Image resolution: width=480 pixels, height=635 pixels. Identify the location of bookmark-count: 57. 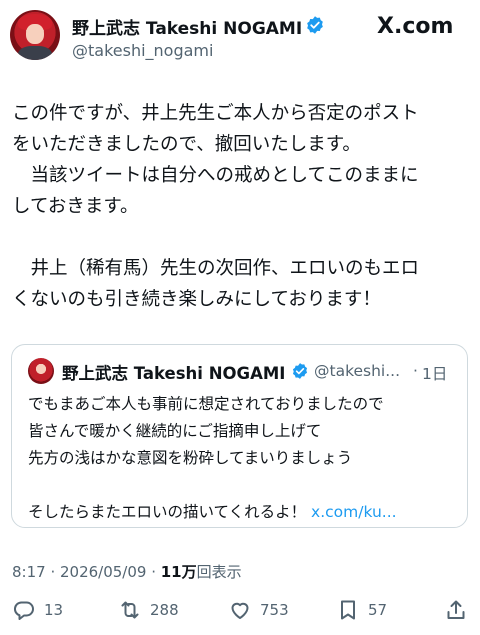
(378, 610).